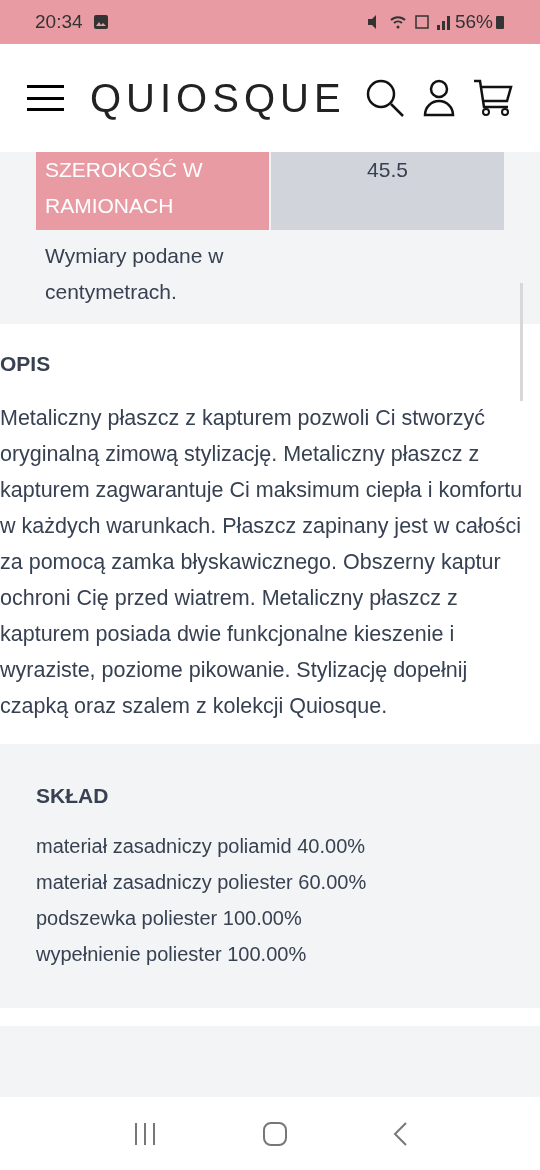 The image size is (540, 1170). Describe the element at coordinates (45, 98) in the screenshot. I see `menu-icon` at that location.